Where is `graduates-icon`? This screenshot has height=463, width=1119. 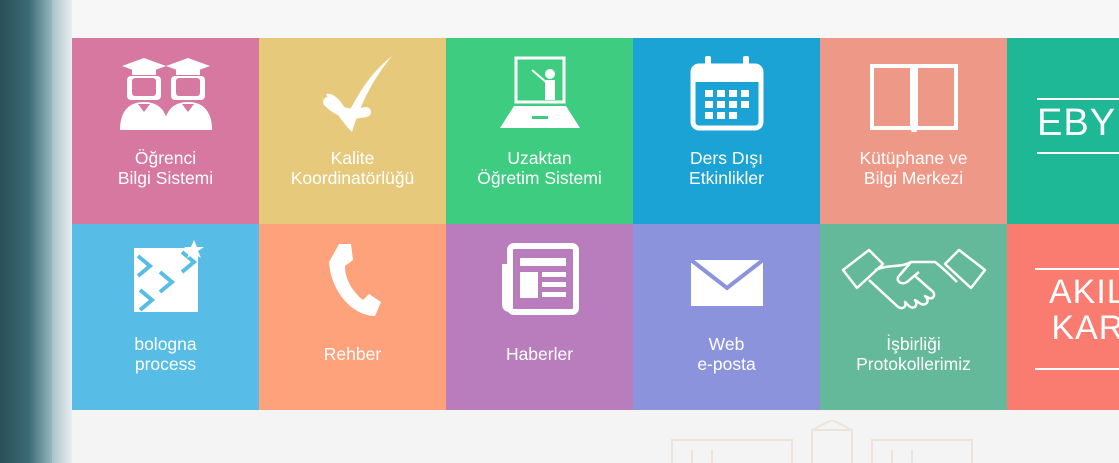
graduates-icon is located at coordinates (165, 94).